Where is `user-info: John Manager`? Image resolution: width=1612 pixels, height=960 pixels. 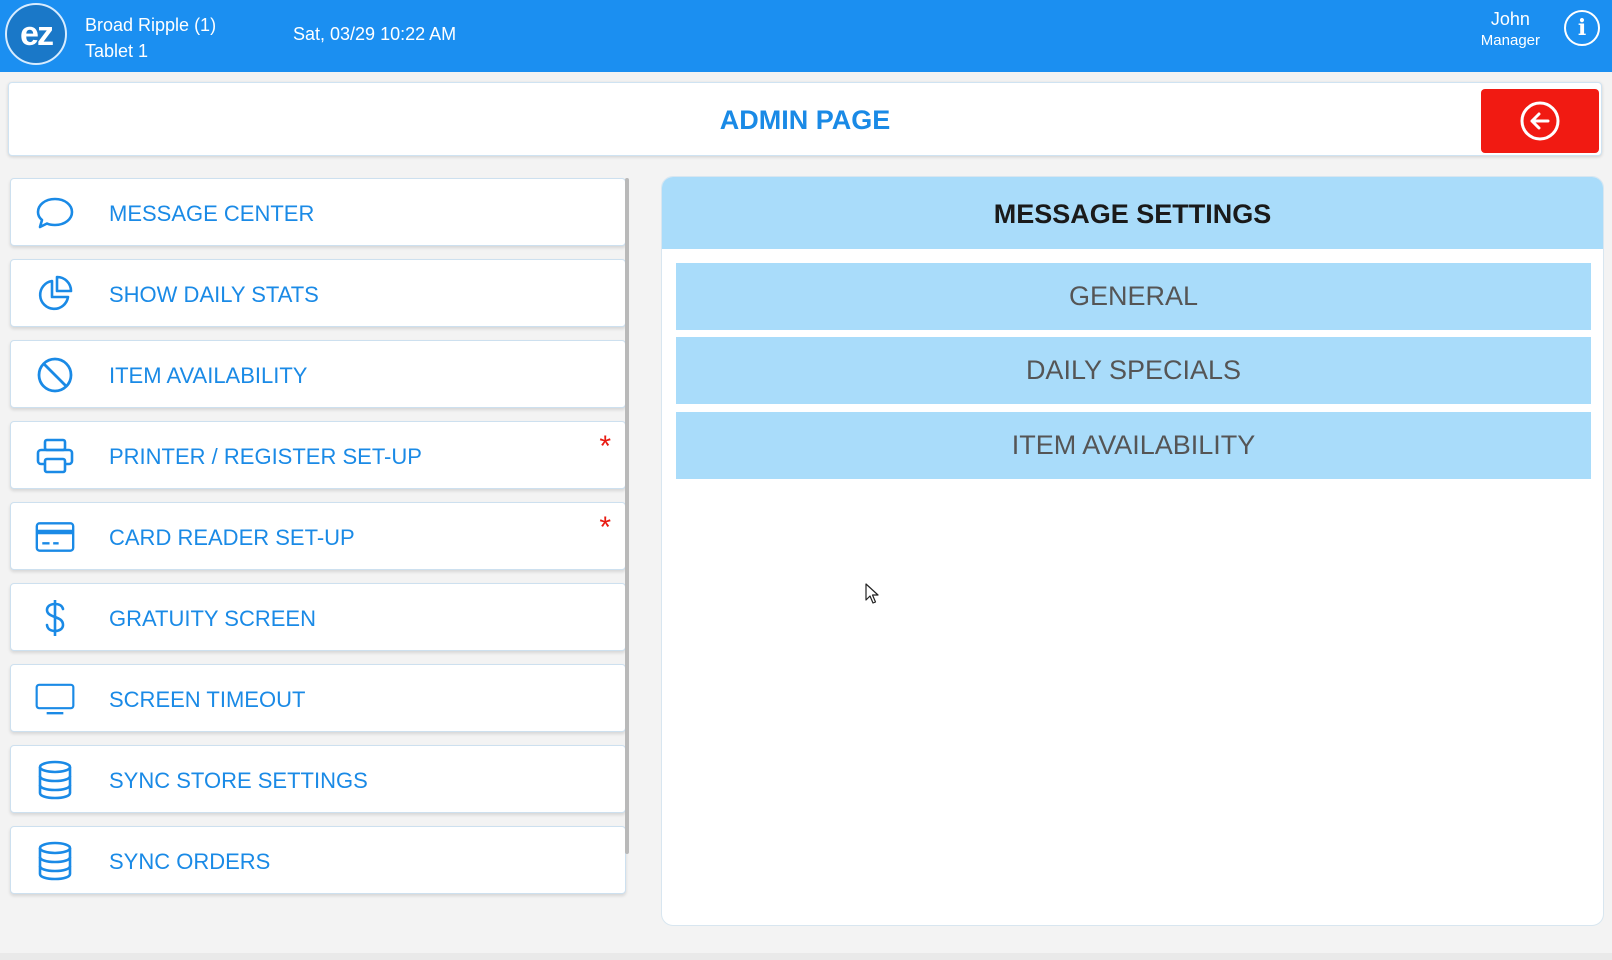 user-info: John Manager is located at coordinates (1510, 30).